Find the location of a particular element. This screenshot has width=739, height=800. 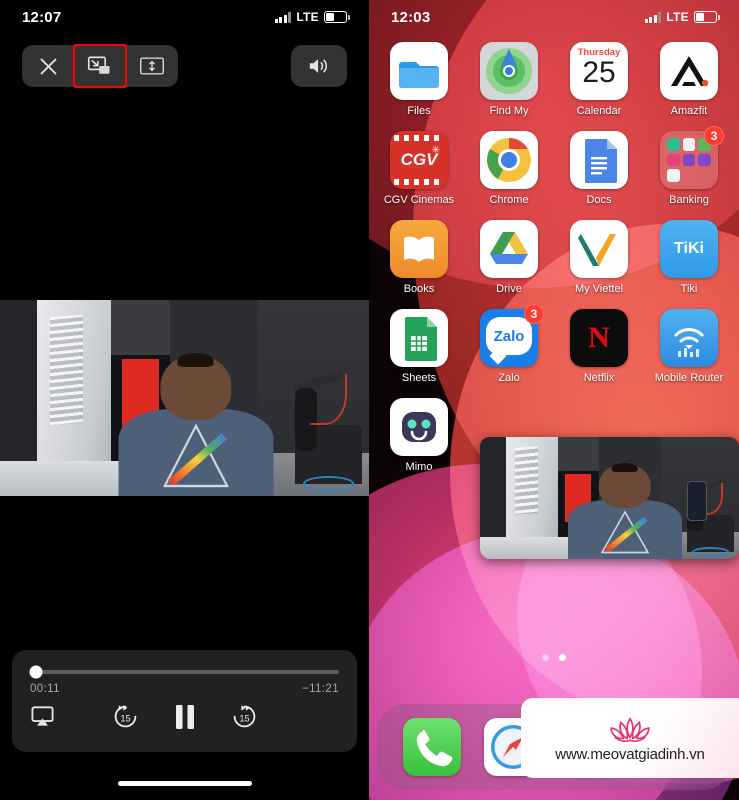

player-button-group is located at coordinates (100, 66).